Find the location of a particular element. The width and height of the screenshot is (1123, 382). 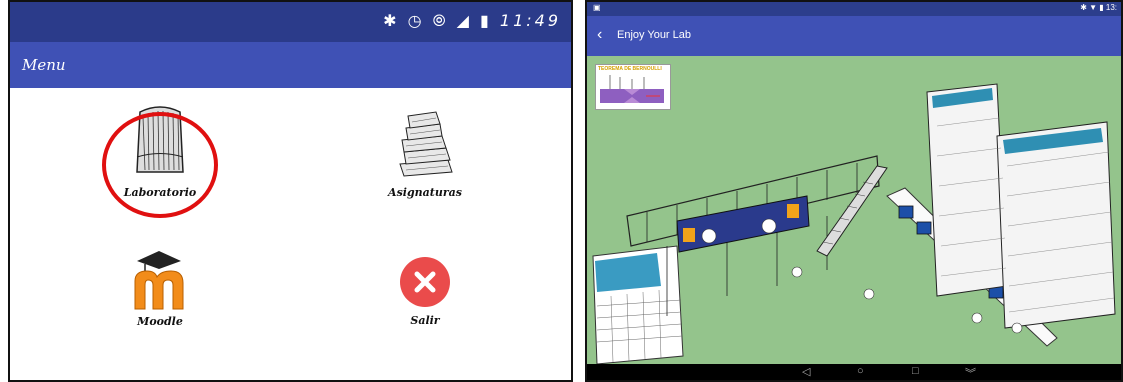

menu-label-asignaturas: Asignaturas is located at coordinates (425, 192).